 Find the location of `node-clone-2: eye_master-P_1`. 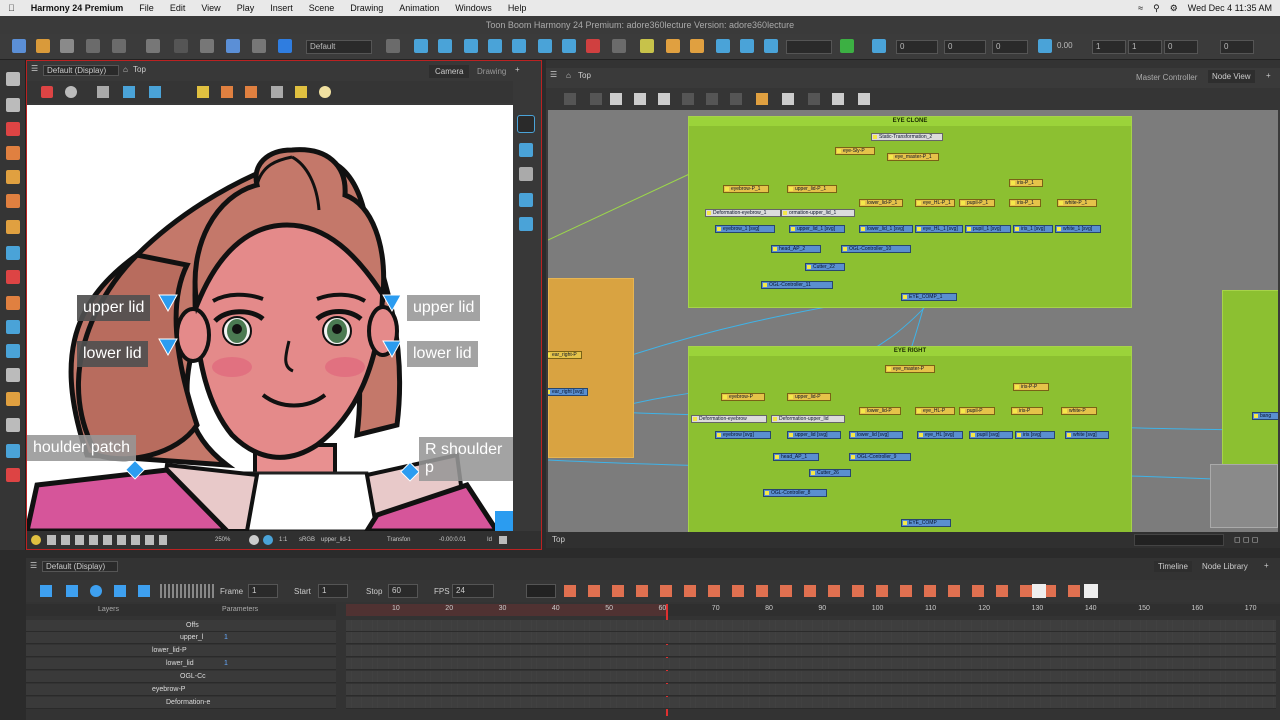

node-clone-2: eye_master-P_1 is located at coordinates (913, 157).